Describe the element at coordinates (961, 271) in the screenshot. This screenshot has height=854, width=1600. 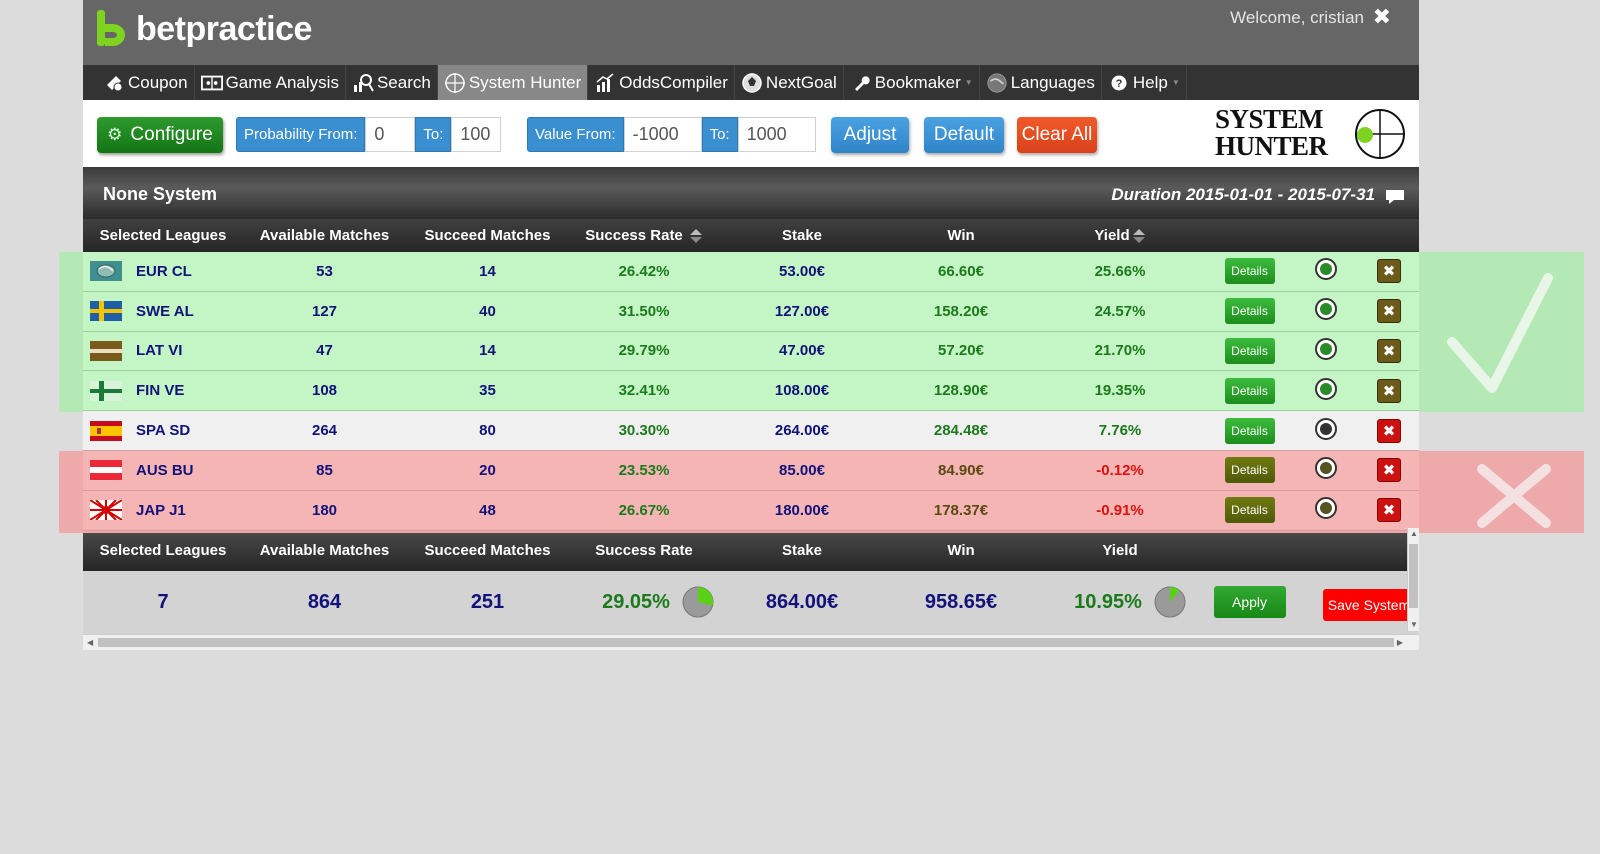
I see `win-cell: 66.60€` at that location.